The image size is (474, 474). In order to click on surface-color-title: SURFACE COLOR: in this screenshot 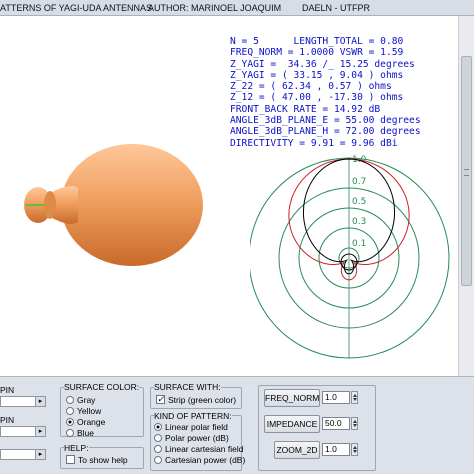, I will do `click(102, 387)`.